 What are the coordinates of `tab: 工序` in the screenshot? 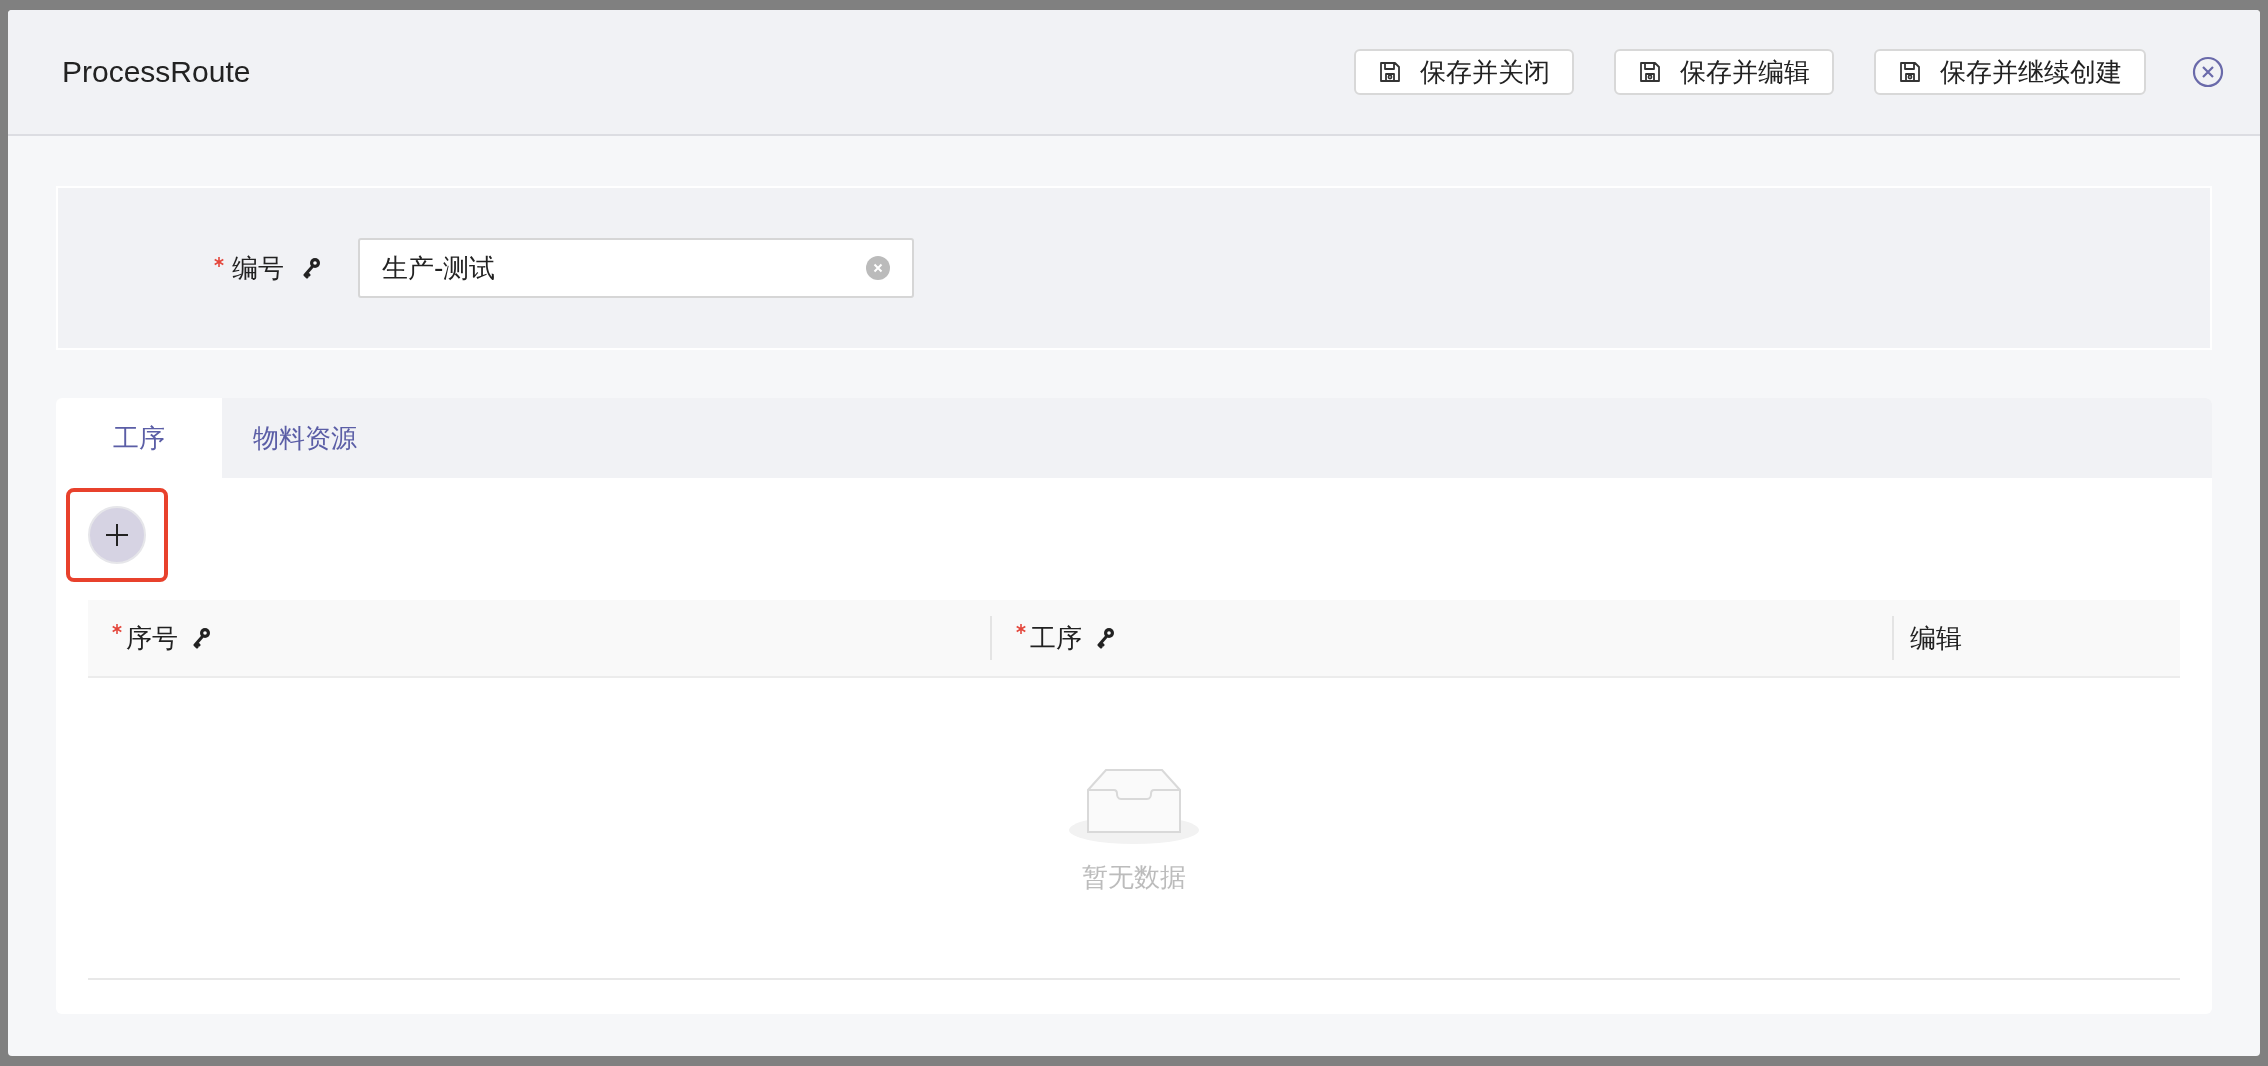 It's located at (139, 438).